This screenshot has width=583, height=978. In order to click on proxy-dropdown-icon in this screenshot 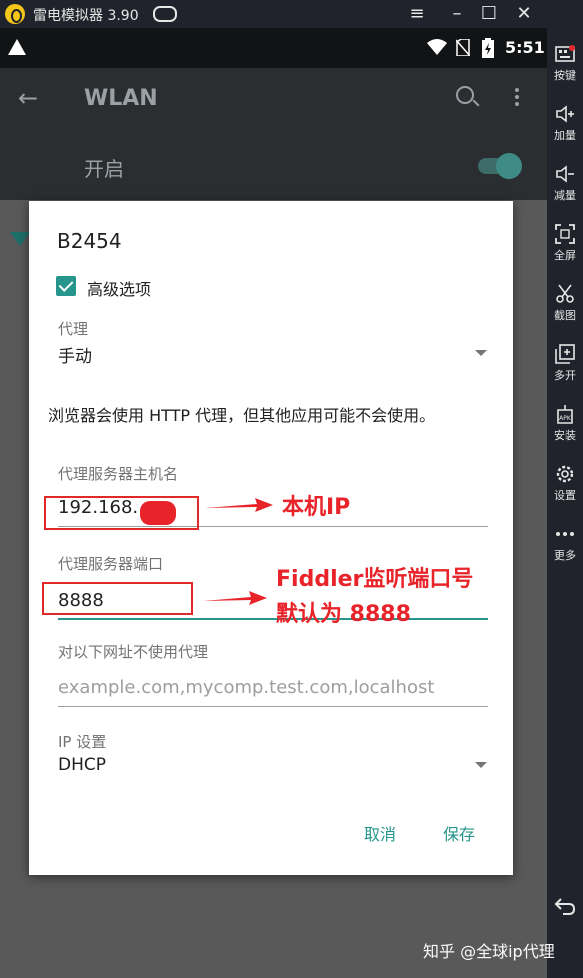, I will do `click(481, 353)`.